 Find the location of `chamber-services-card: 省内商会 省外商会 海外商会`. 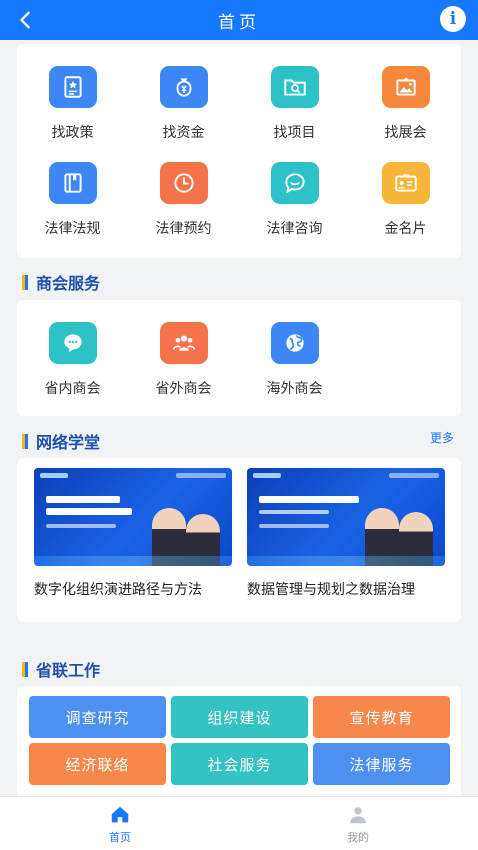

chamber-services-card: 省内商会 省外商会 海外商会 is located at coordinates (239, 358).